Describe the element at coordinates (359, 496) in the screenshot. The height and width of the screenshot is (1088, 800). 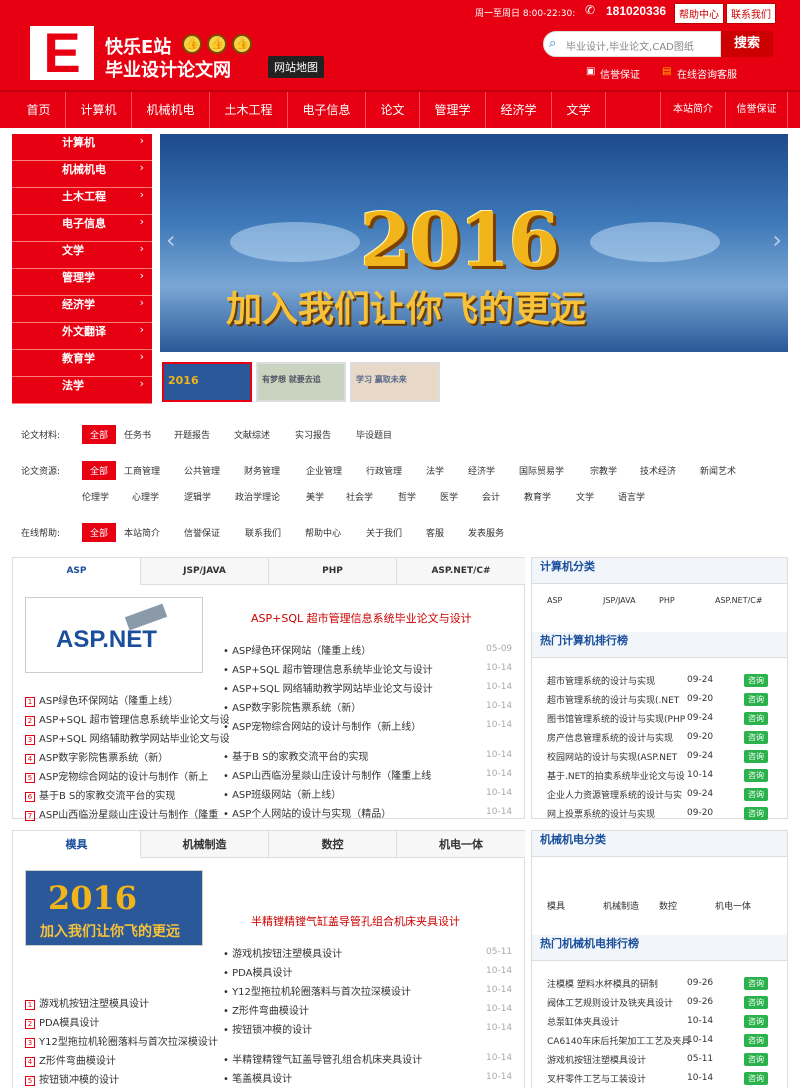
I see `filter-tag: 社会学` at that location.